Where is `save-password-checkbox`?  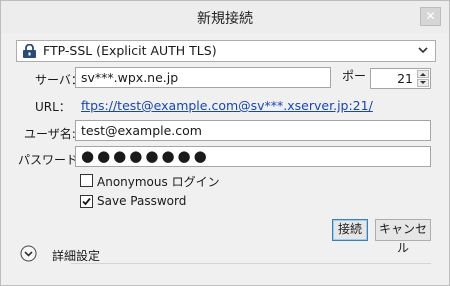
save-password-checkbox is located at coordinates (86, 201).